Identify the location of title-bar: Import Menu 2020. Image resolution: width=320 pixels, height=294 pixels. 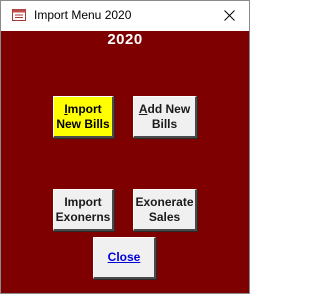
(125, 16).